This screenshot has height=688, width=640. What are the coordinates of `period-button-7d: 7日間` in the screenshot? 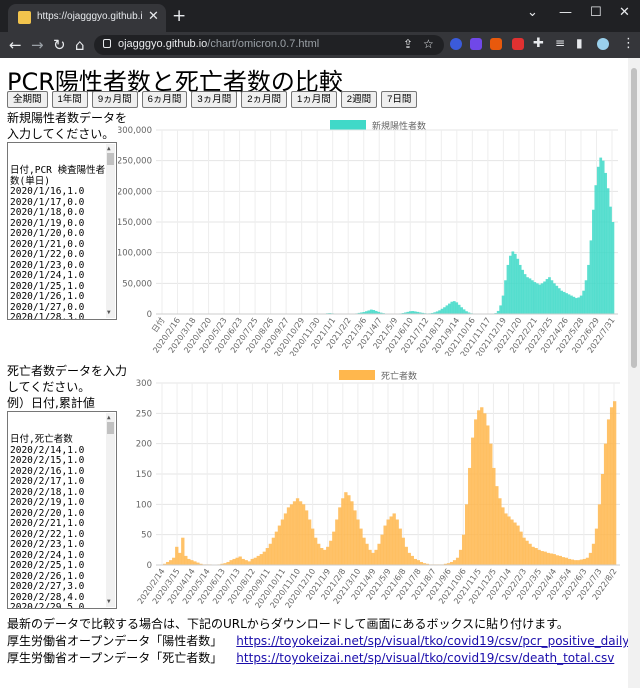 It's located at (399, 99).